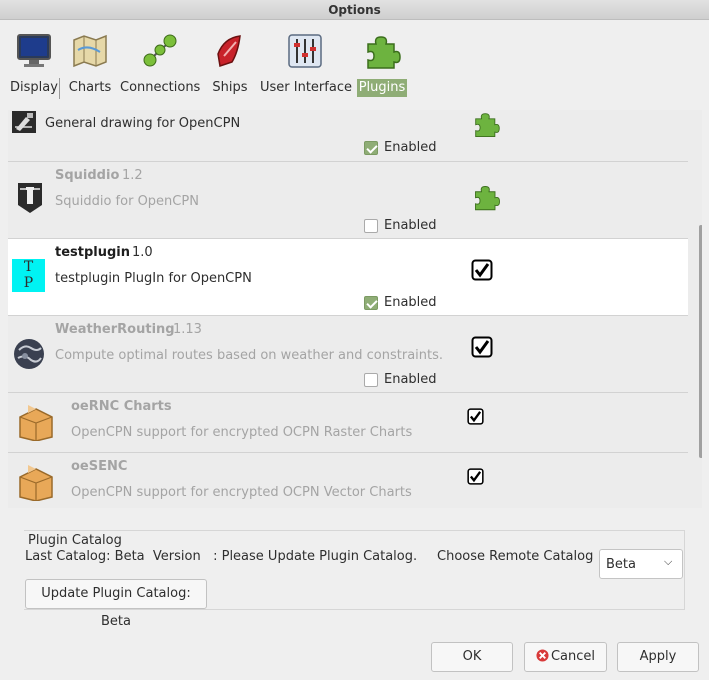  Describe the element at coordinates (641, 564) in the screenshot. I see `remote-catalog-select: Beta ⌵` at that location.